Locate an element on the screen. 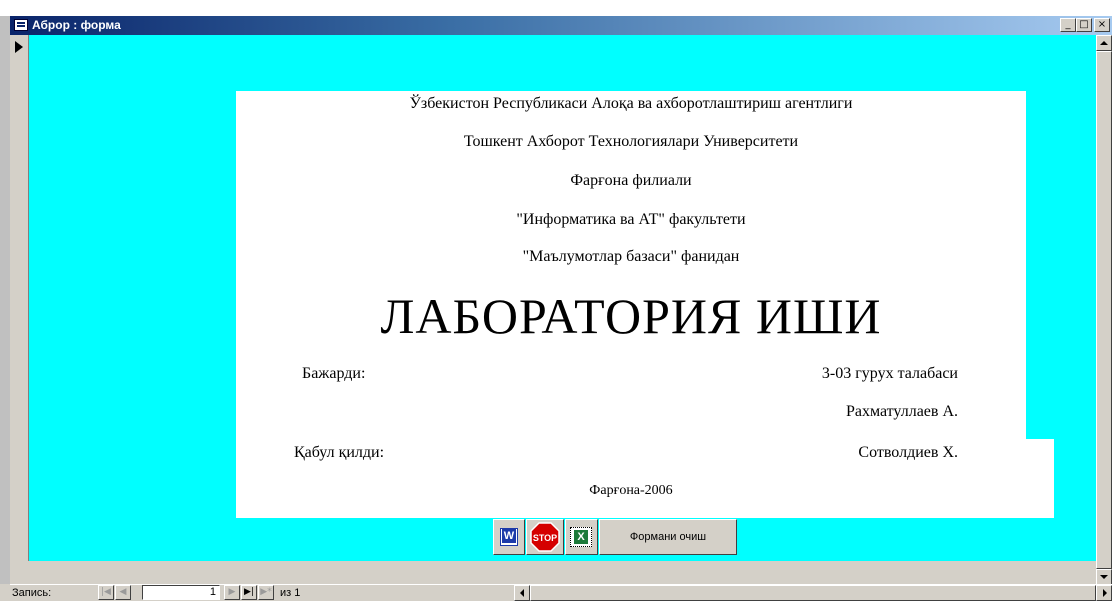 The height and width of the screenshot is (601, 1112). export-excel-button is located at coordinates (581, 537).